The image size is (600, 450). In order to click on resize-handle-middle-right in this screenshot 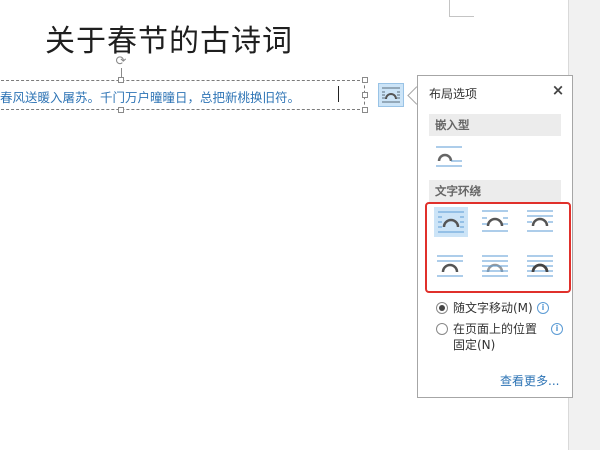, I will do `click(365, 95)`.